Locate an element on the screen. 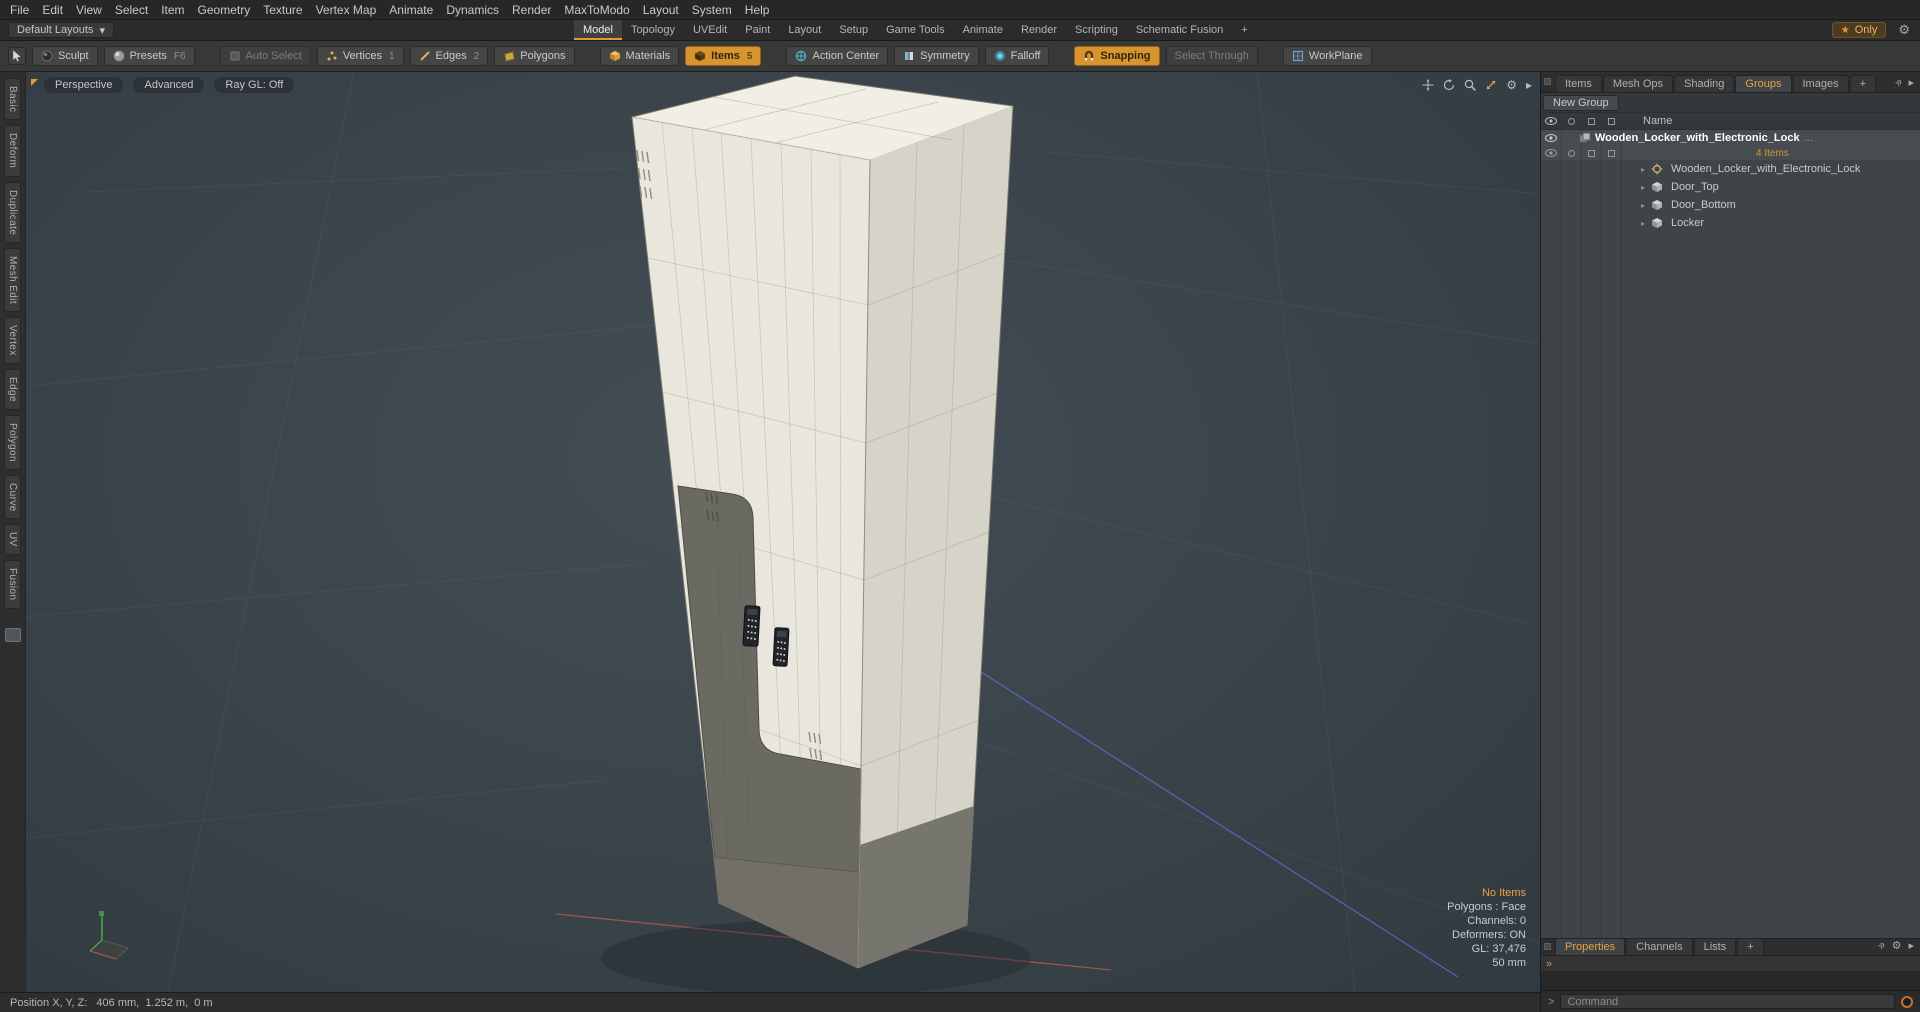  menu-item: Item is located at coordinates (172, 10).